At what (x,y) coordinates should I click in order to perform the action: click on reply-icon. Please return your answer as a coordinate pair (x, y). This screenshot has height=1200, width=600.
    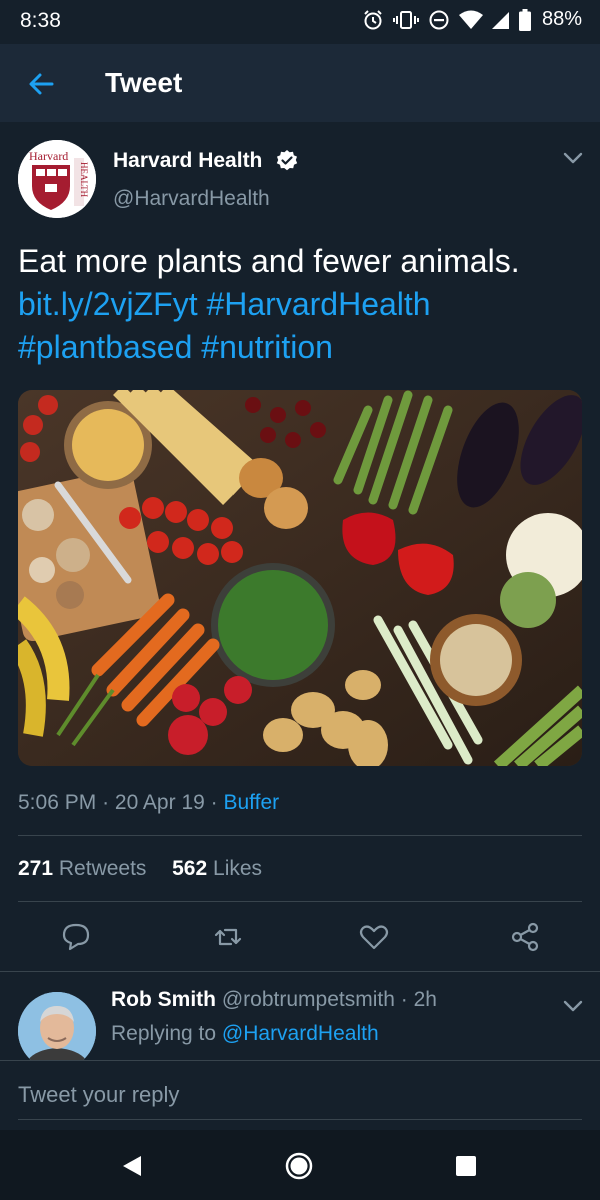
    Looking at the image, I should click on (76, 937).